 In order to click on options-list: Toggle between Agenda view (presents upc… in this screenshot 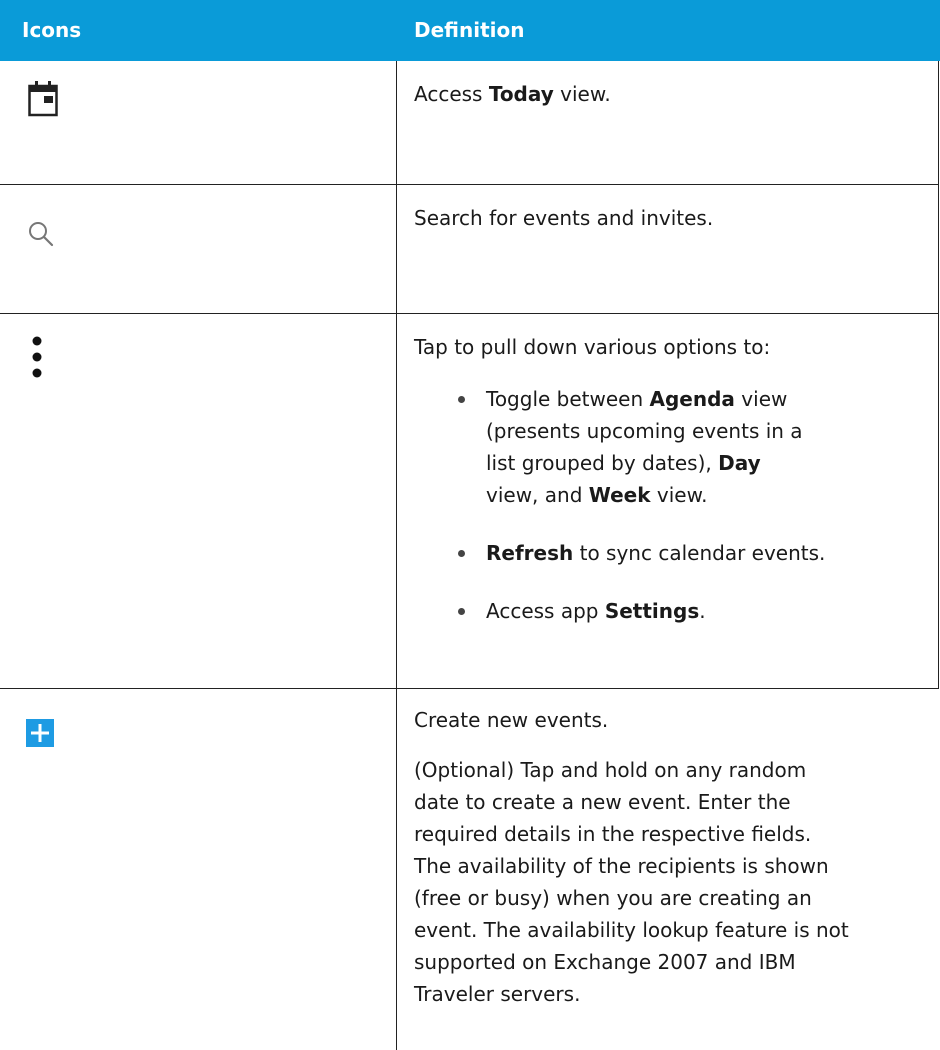, I will do `click(670, 505)`.